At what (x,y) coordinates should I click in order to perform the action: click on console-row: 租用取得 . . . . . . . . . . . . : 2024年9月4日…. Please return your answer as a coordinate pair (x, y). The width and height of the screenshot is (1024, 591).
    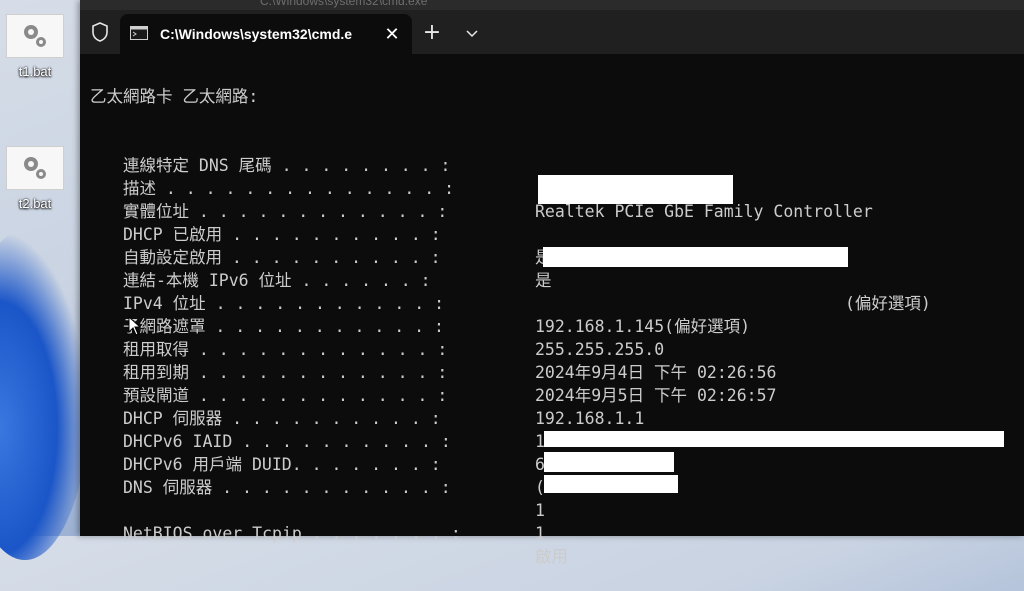
    Looking at the image, I should click on (550, 348).